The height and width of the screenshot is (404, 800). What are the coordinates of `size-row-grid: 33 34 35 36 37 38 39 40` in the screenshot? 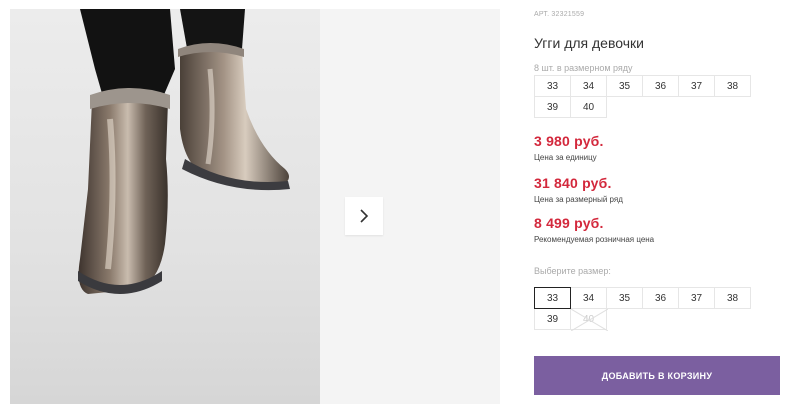 It's located at (648, 96).